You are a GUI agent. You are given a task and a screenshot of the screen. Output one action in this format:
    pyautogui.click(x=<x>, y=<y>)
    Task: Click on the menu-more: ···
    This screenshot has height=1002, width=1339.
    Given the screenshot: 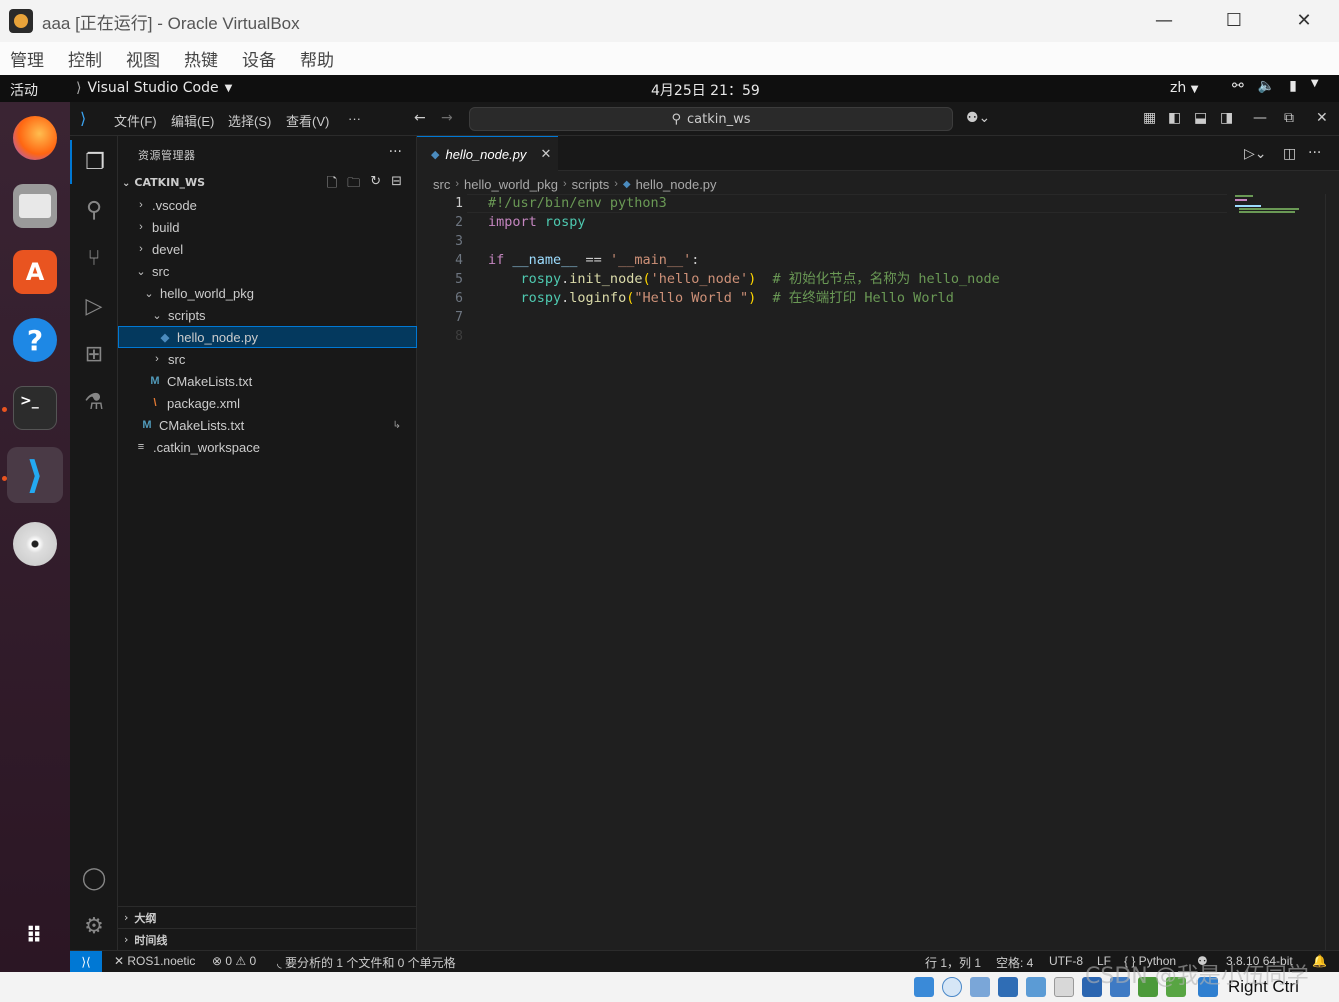 What is the action you would take?
    pyautogui.click(x=354, y=118)
    